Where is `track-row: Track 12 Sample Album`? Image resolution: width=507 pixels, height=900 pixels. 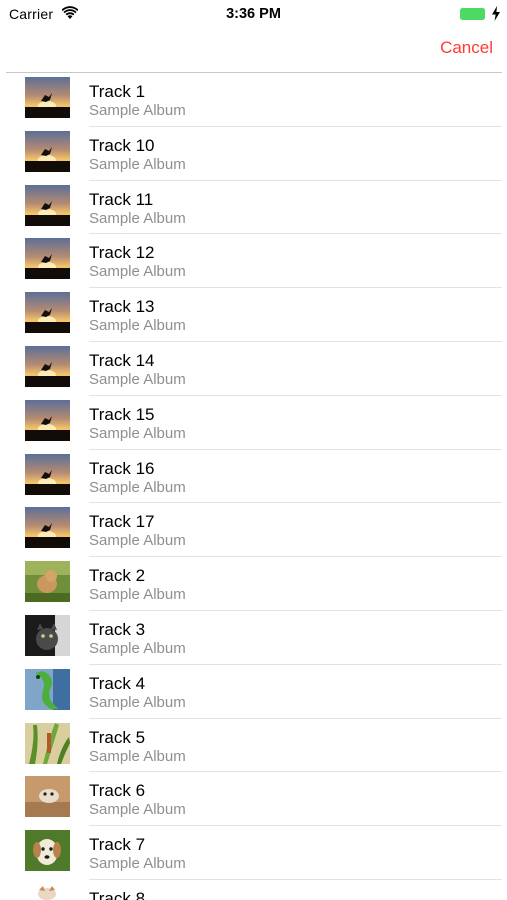
track-row: Track 12 Sample Album is located at coordinates (253, 261).